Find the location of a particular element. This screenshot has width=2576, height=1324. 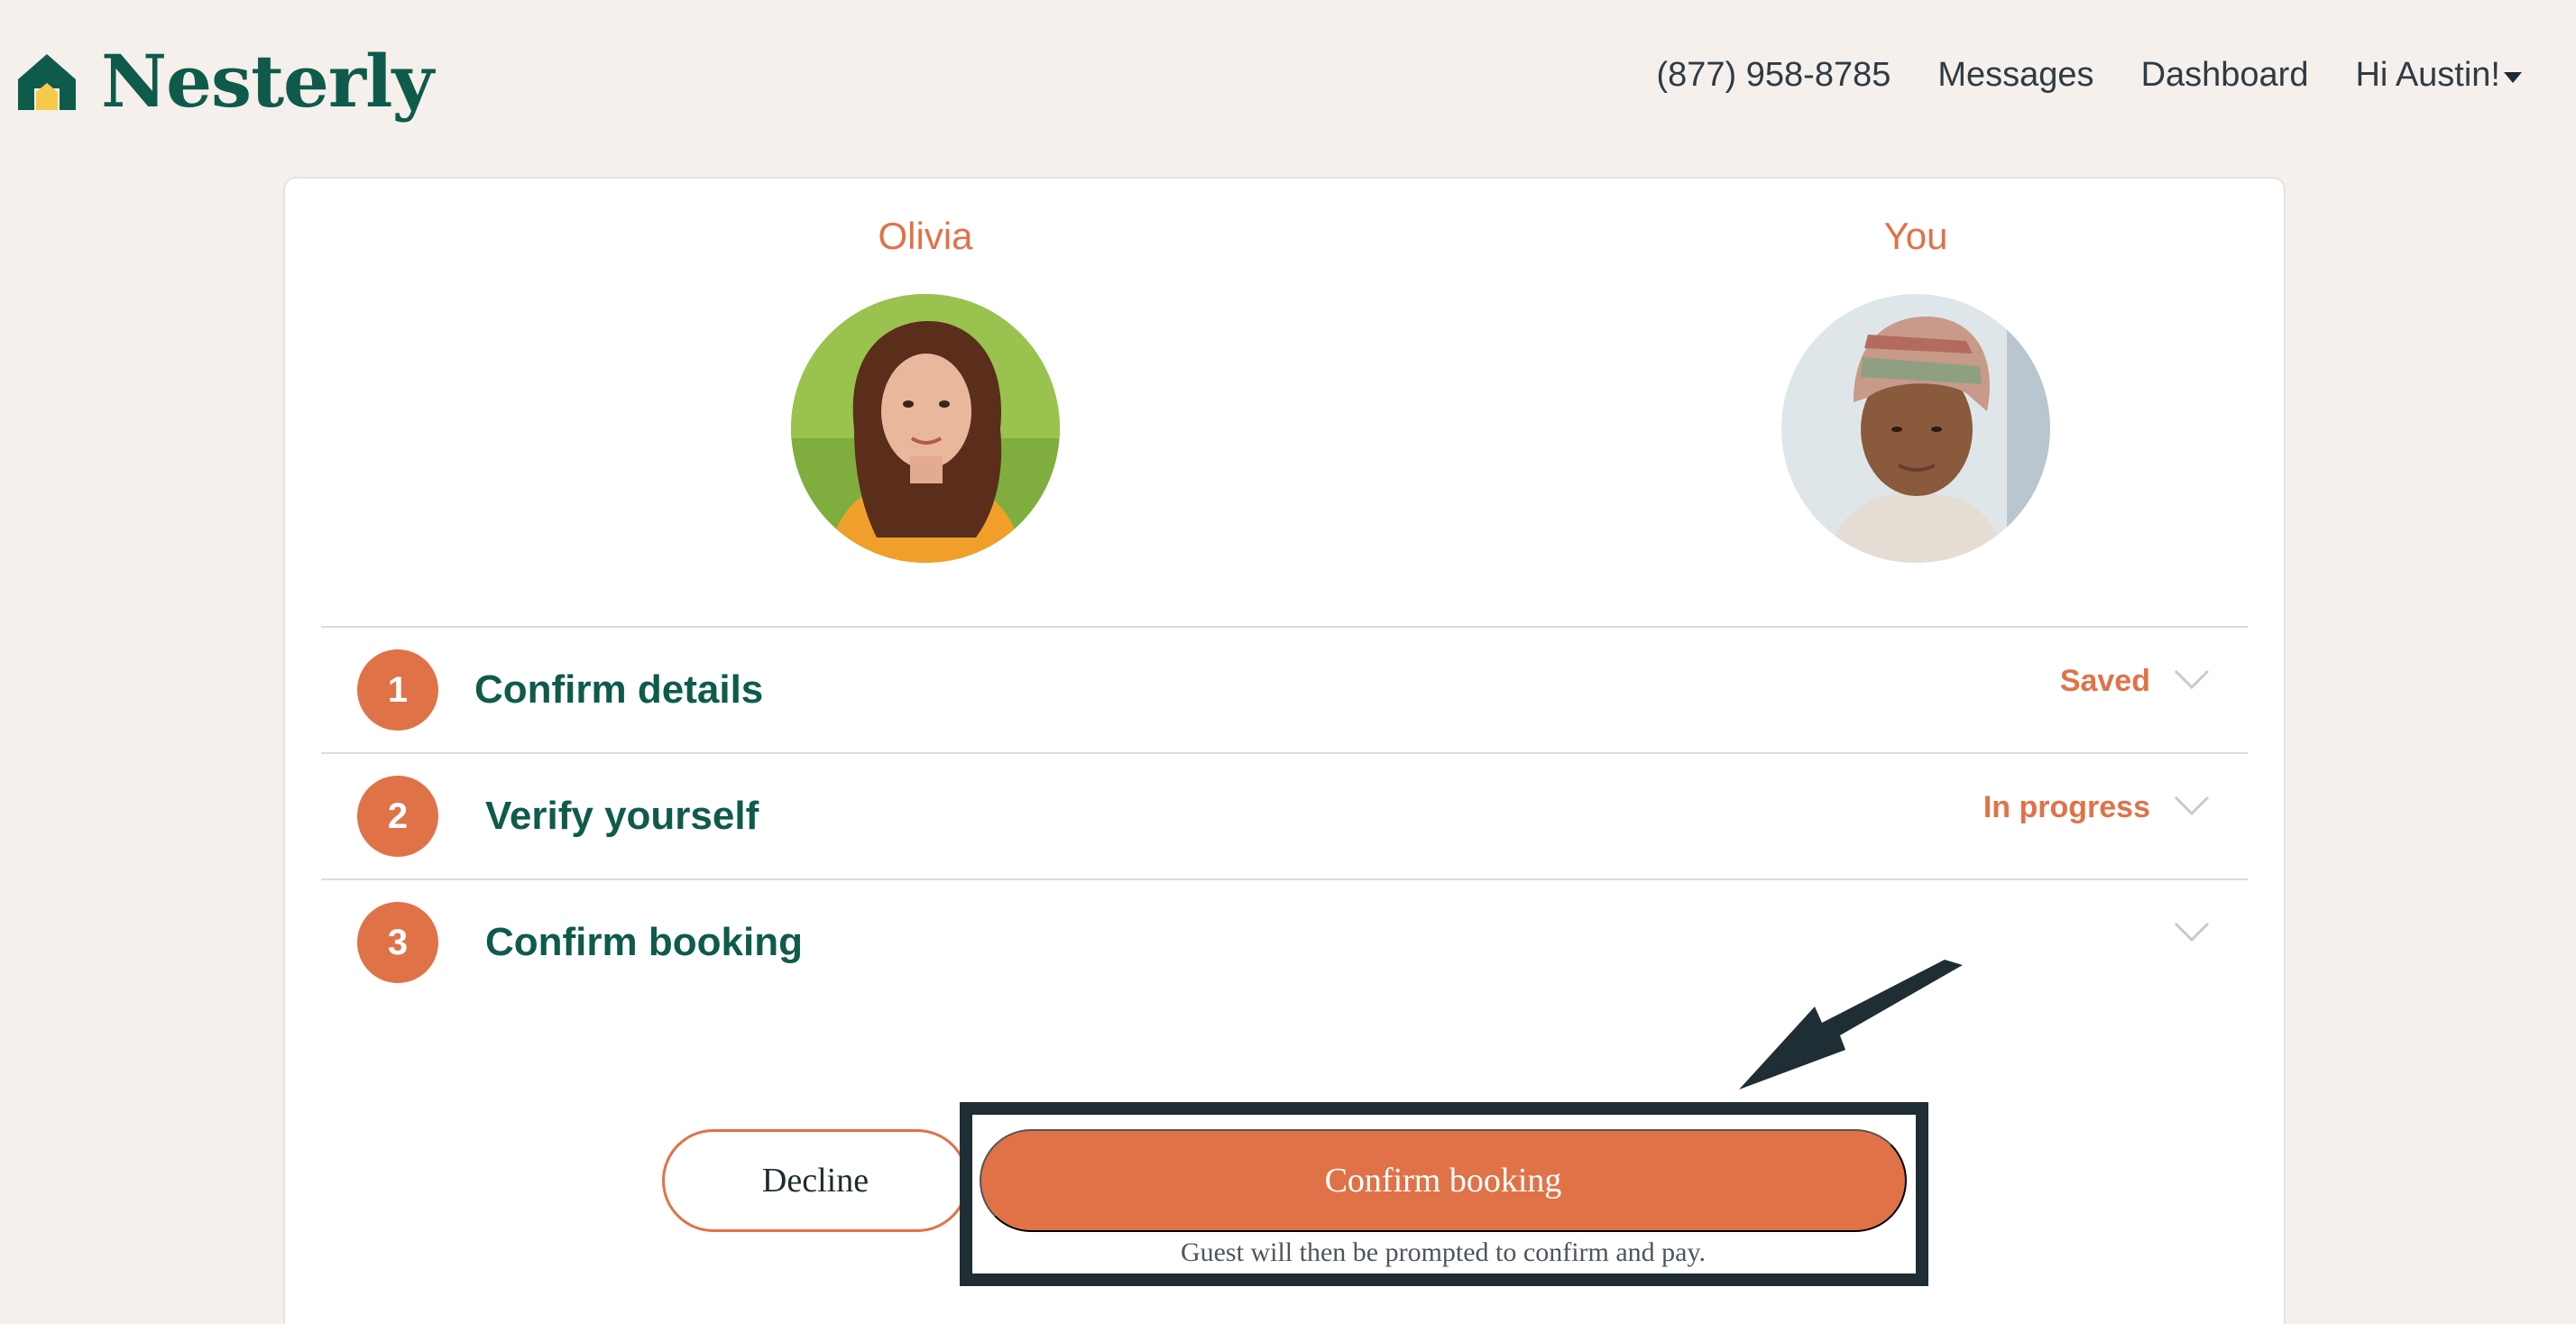

step-verify-yourself: 2 Verify yourself In progress is located at coordinates (1284, 815).